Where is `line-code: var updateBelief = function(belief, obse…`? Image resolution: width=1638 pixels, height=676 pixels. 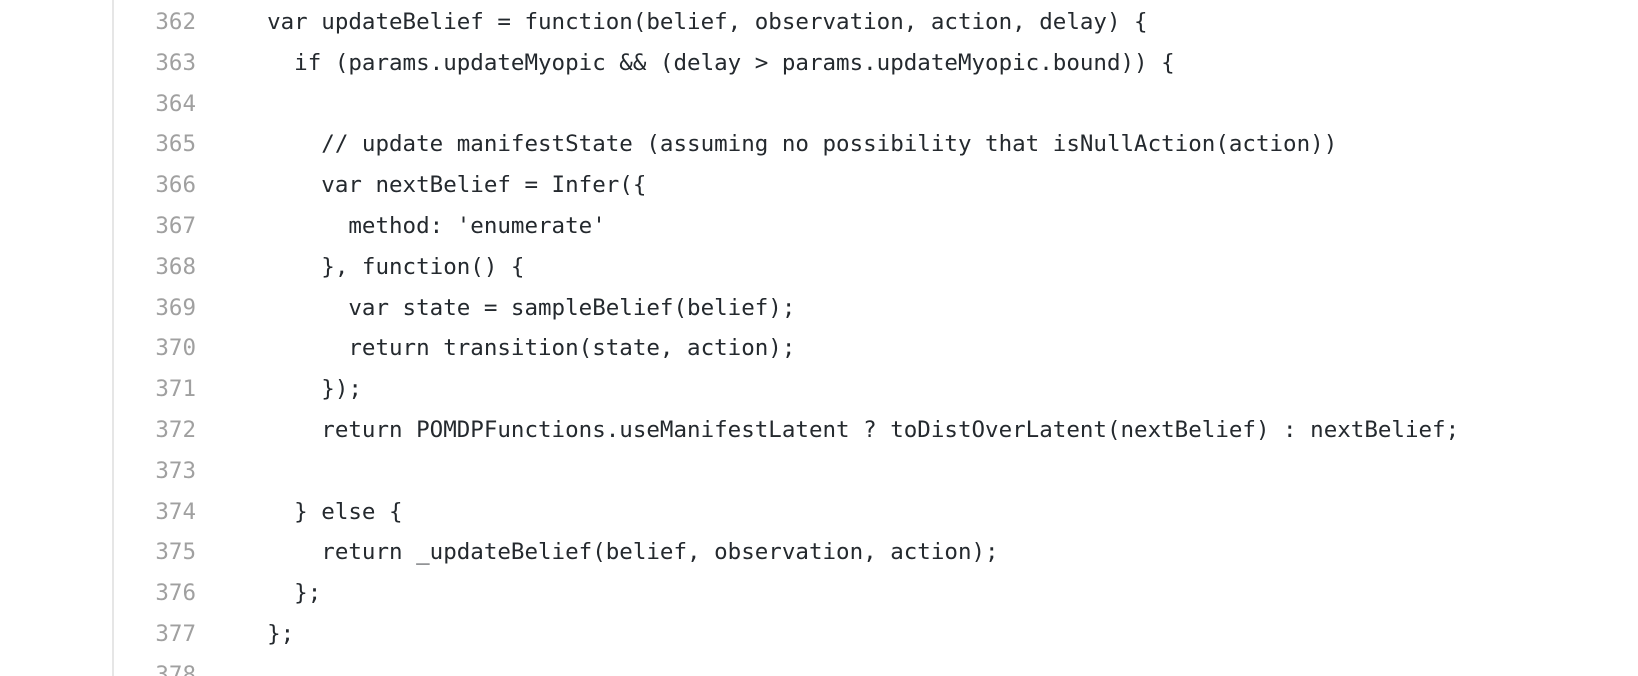 line-code: var updateBelief = function(belief, obse… is located at coordinates (694, 22).